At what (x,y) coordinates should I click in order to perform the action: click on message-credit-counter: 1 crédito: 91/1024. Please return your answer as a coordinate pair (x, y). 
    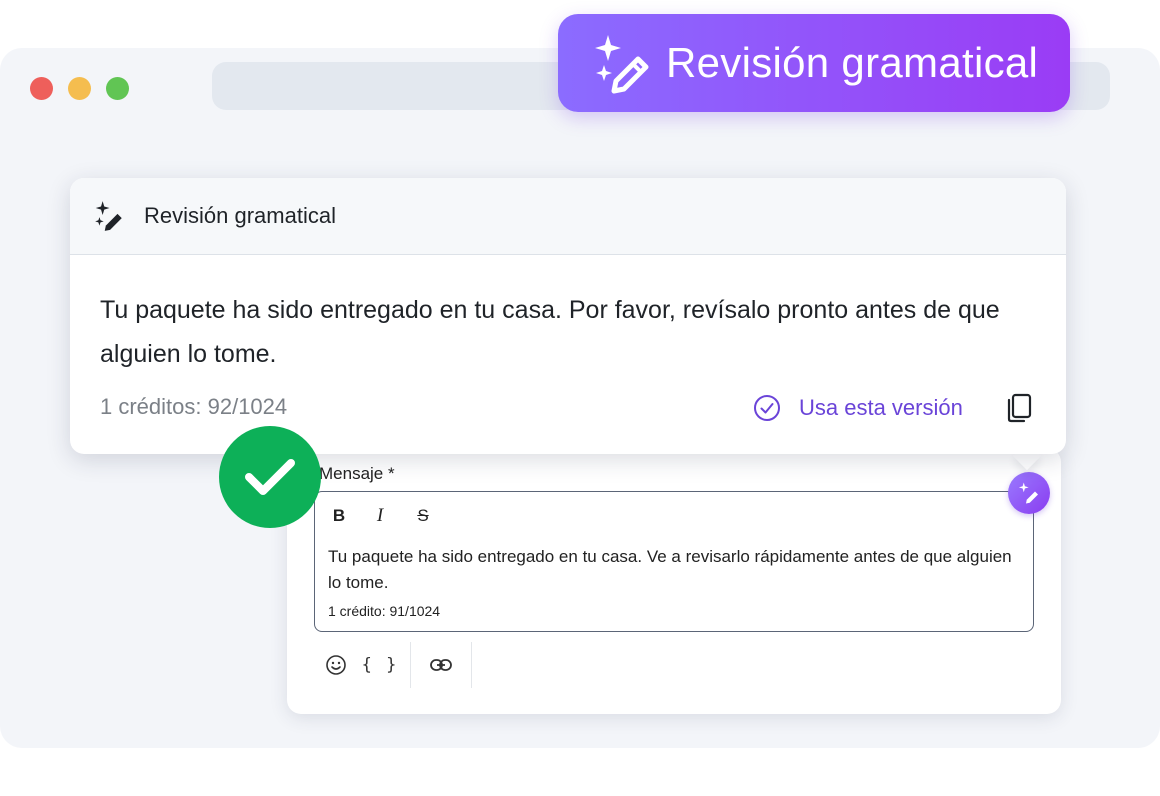
    Looking at the image, I should click on (384, 611).